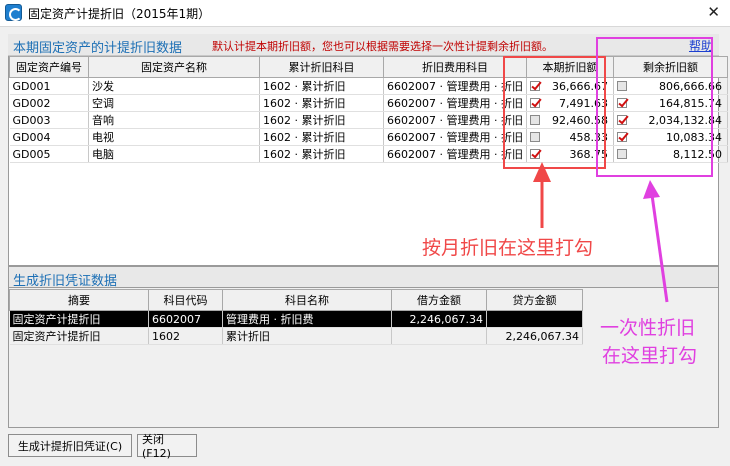 The width and height of the screenshot is (730, 466). What do you see at coordinates (365, 13) in the screenshot?
I see `title-bar: 固定资产计提折旧（2015年1期） ✕` at bounding box center [365, 13].